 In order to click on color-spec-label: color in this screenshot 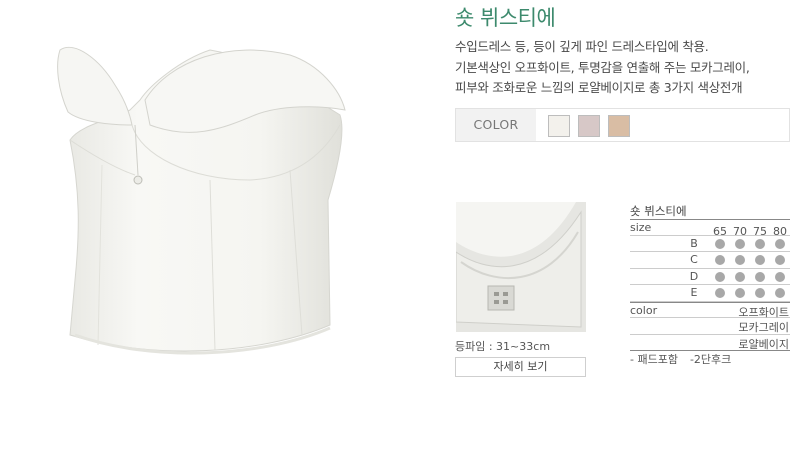, I will do `click(644, 310)`.